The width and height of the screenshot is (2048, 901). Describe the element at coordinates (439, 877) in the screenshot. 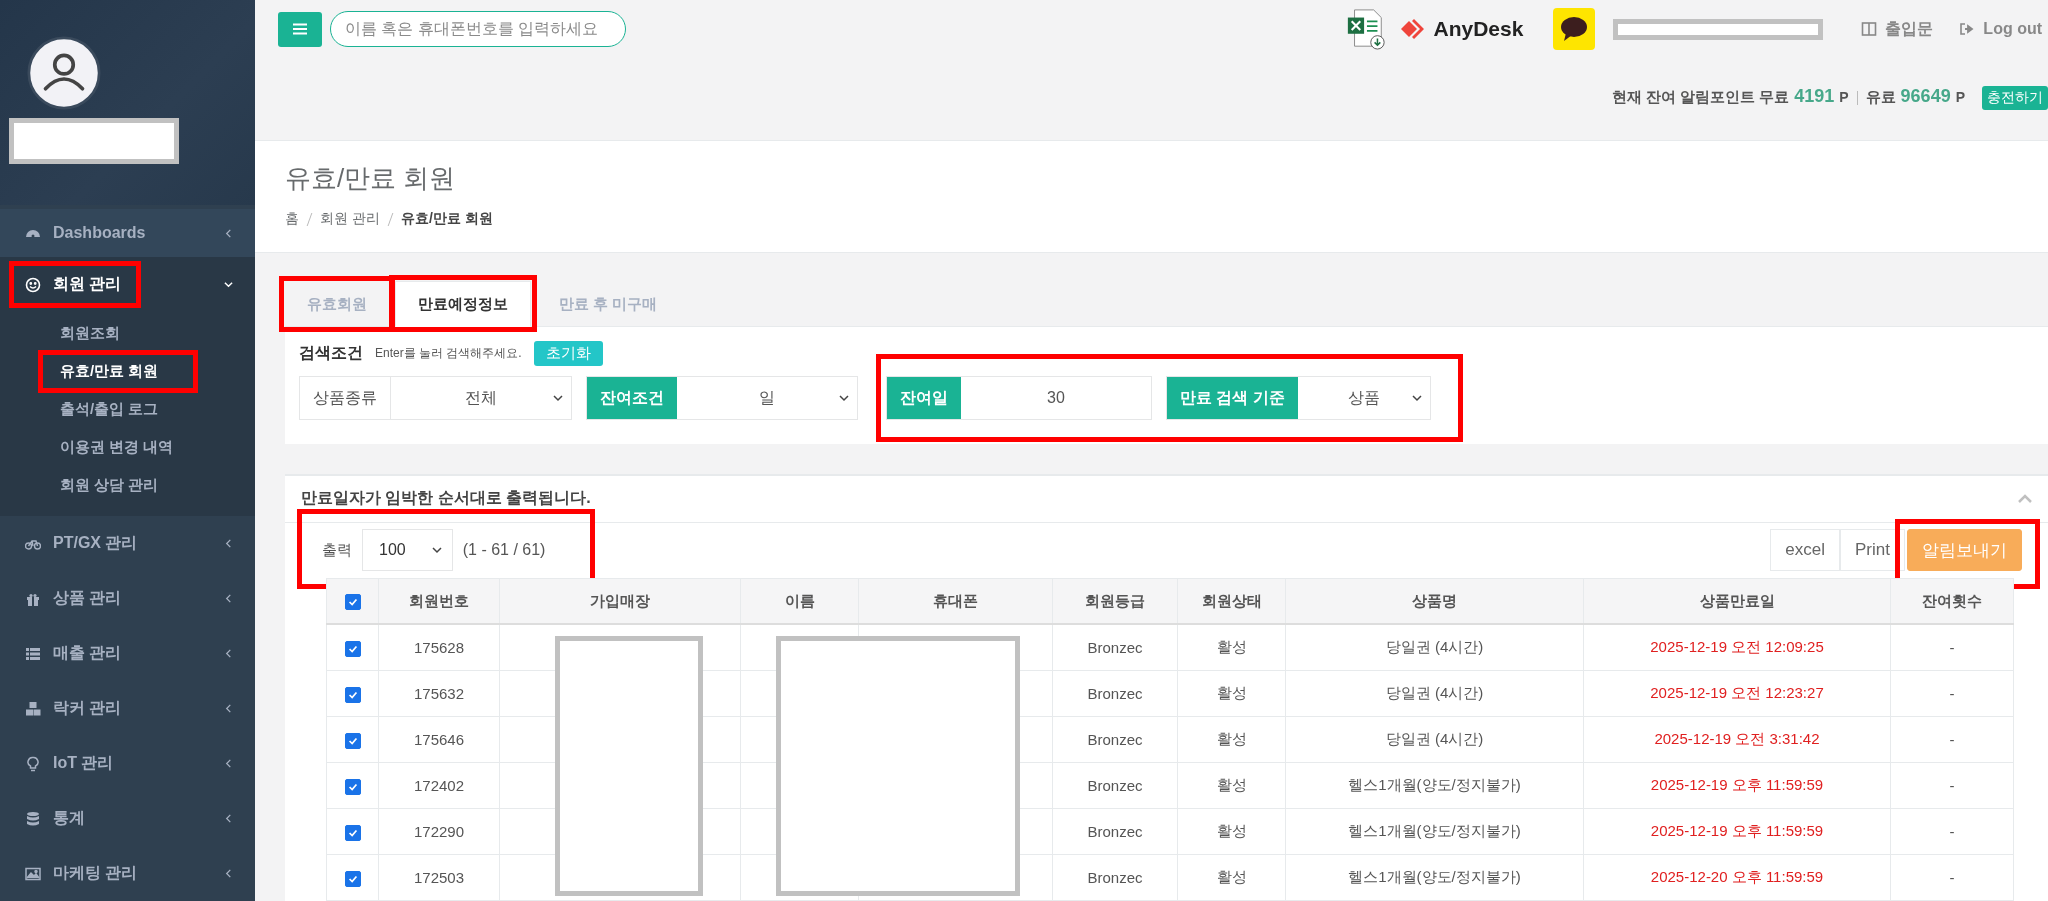

I see `table-cell: 172503` at that location.